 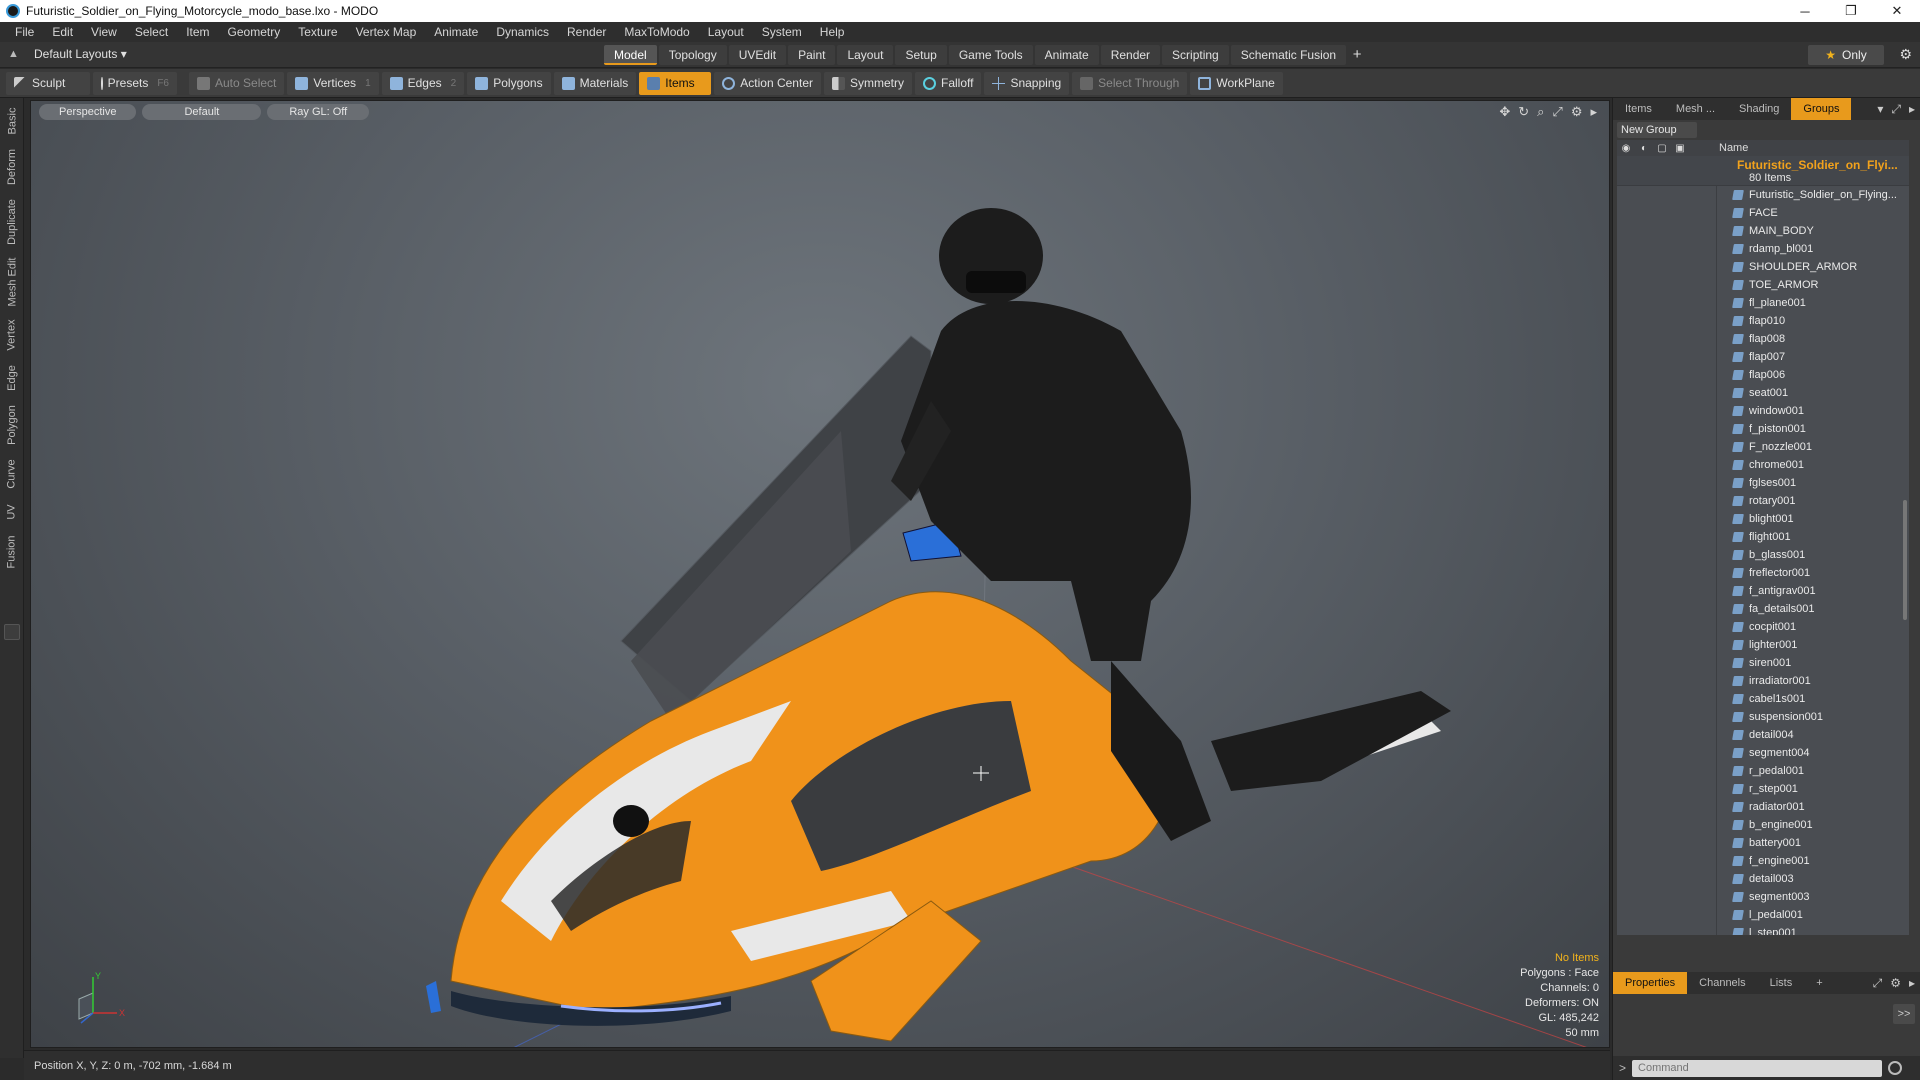 What do you see at coordinates (1195, 55) in the screenshot?
I see `tab-scripting: Scripting` at bounding box center [1195, 55].